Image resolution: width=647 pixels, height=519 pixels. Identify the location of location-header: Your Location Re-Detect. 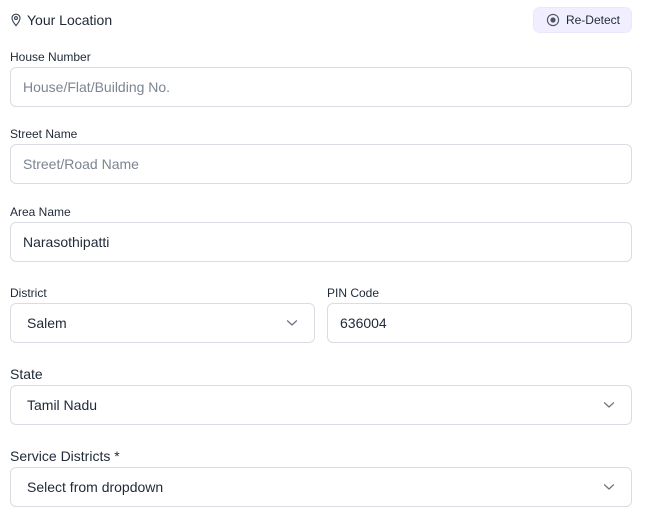
(321, 20).